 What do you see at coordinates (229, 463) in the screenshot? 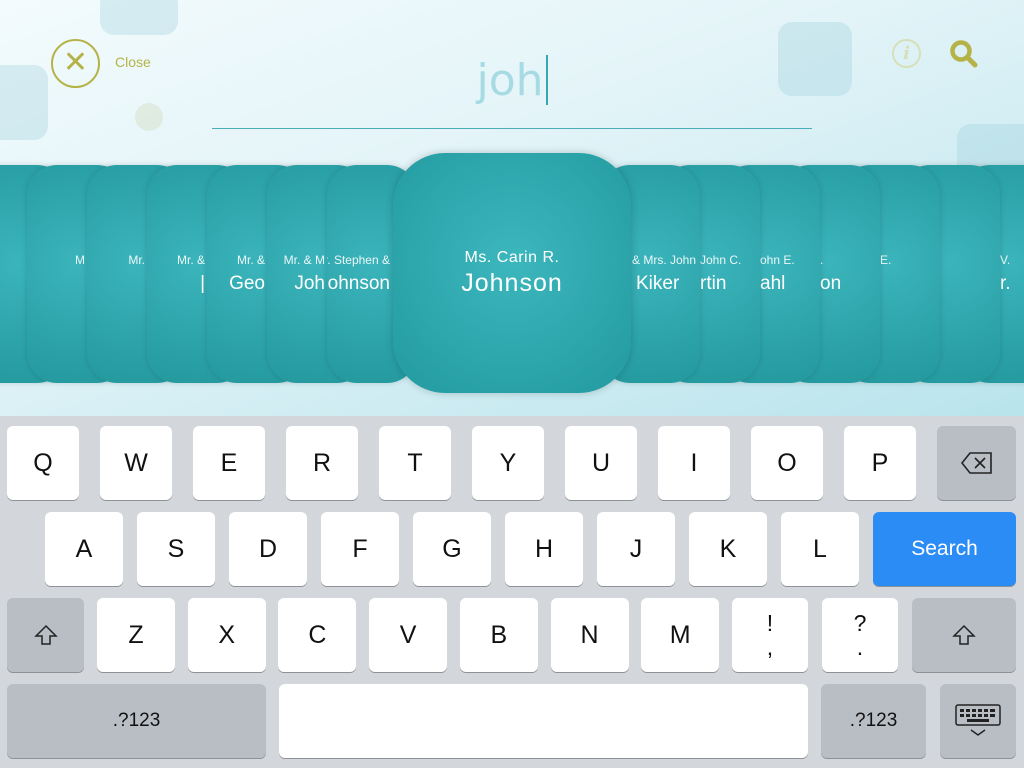
I see `key-e: E` at bounding box center [229, 463].